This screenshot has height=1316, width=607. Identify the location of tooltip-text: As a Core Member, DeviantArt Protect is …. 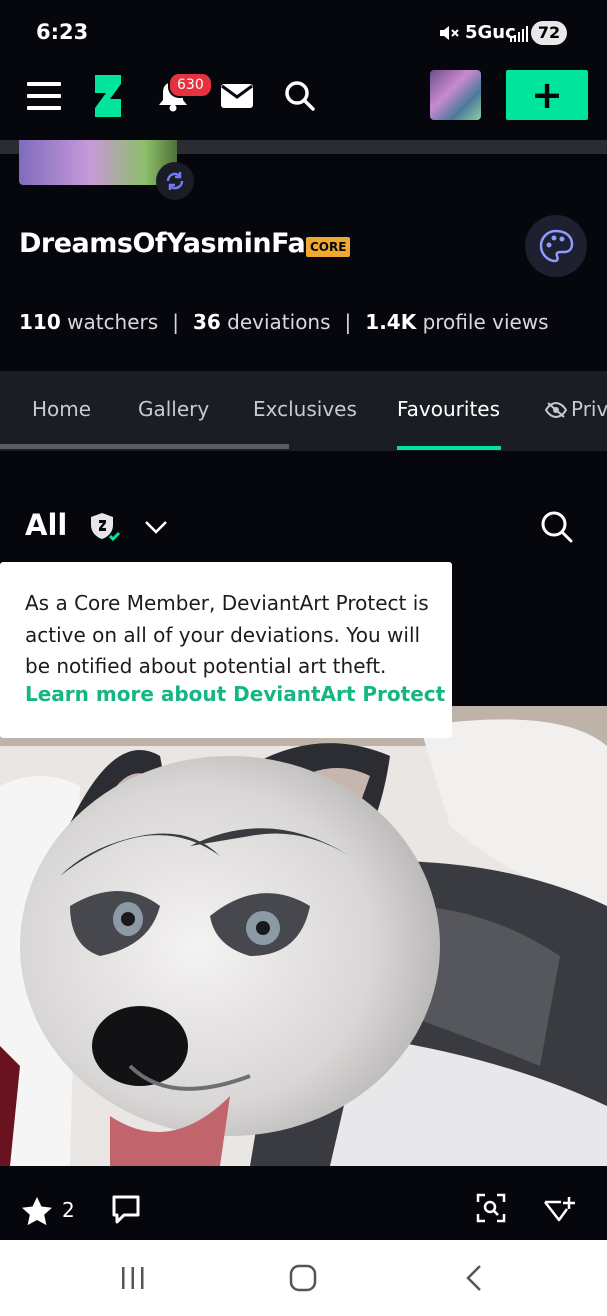
(227, 634).